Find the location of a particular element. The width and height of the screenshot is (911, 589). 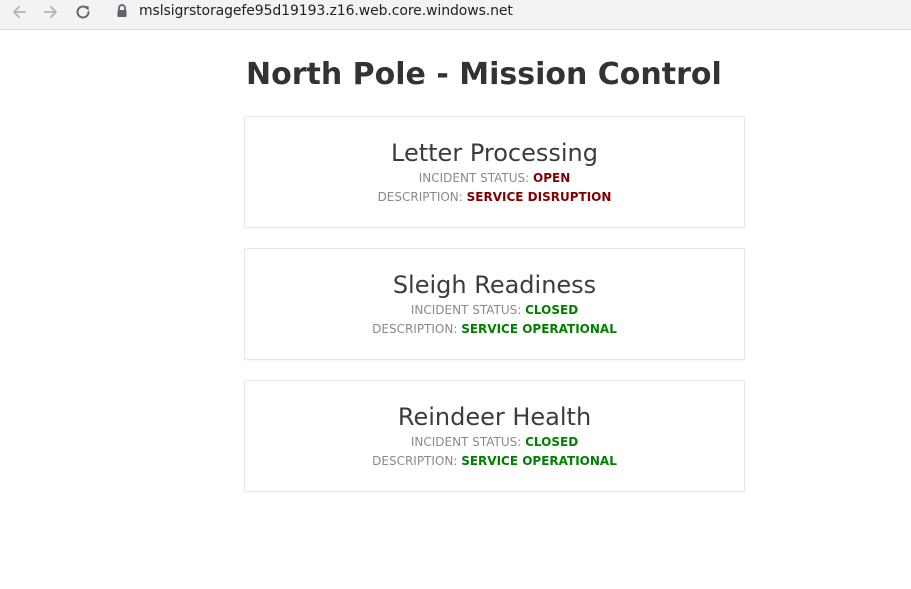

page-title: North Pole - Mission Control is located at coordinates (484, 74).